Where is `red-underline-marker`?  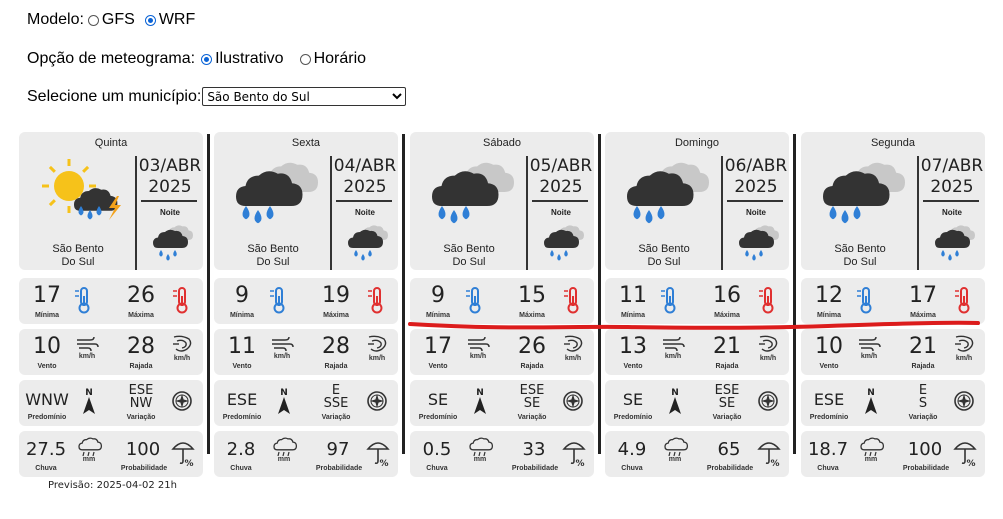 red-underline-marker is located at coordinates (694, 325).